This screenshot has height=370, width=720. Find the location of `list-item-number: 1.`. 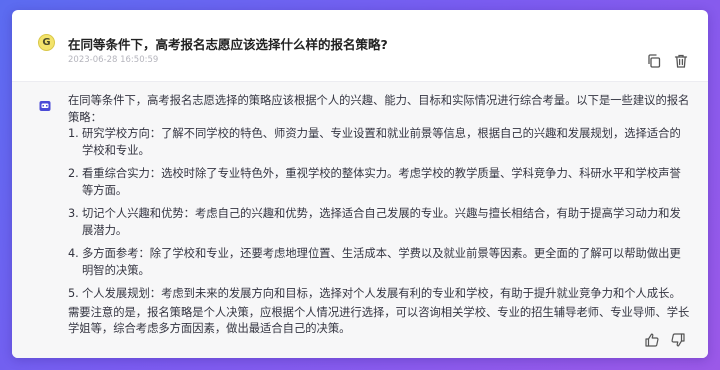

list-item-number: 1. is located at coordinates (73, 133).